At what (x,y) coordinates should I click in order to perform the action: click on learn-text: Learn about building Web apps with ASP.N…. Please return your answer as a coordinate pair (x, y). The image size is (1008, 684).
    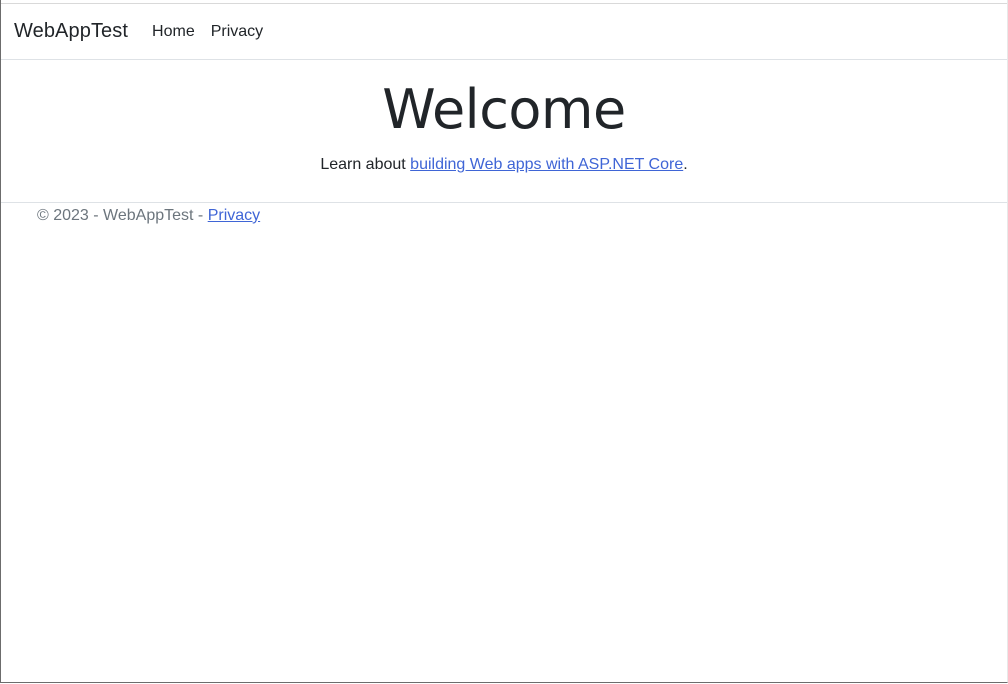
    Looking at the image, I should click on (504, 165).